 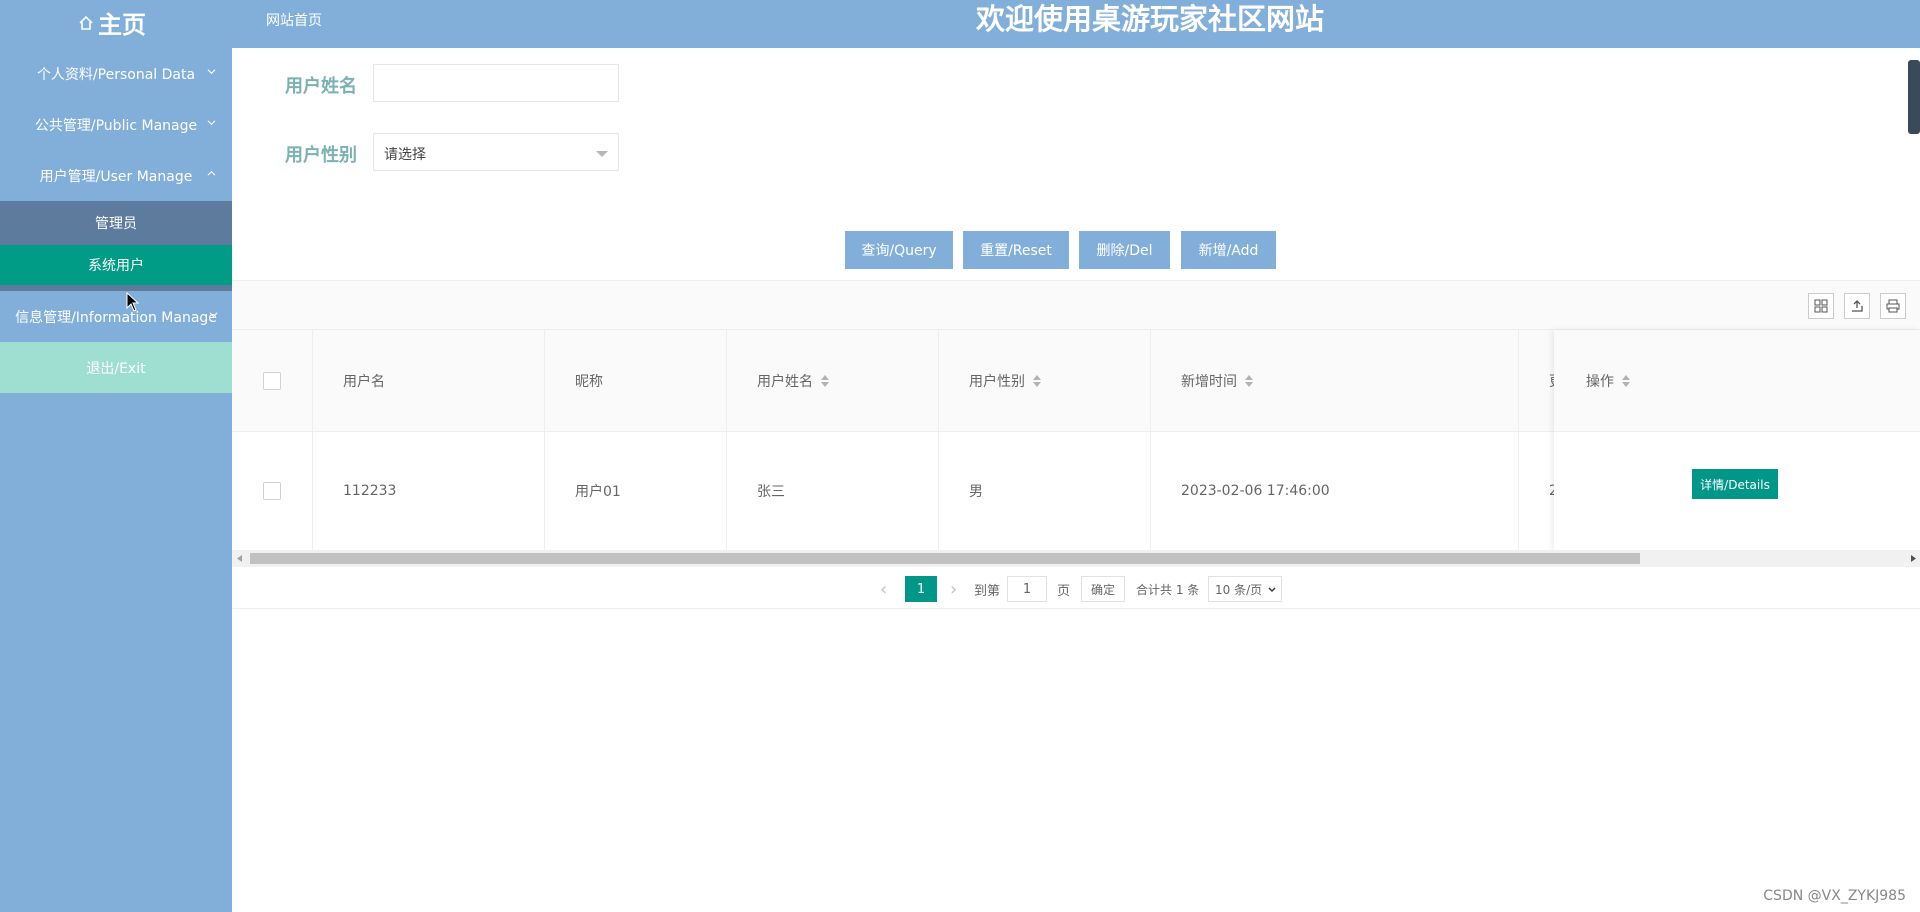 What do you see at coordinates (1335, 380) in the screenshot?
I see `column-header-created-time: 新增时间` at bounding box center [1335, 380].